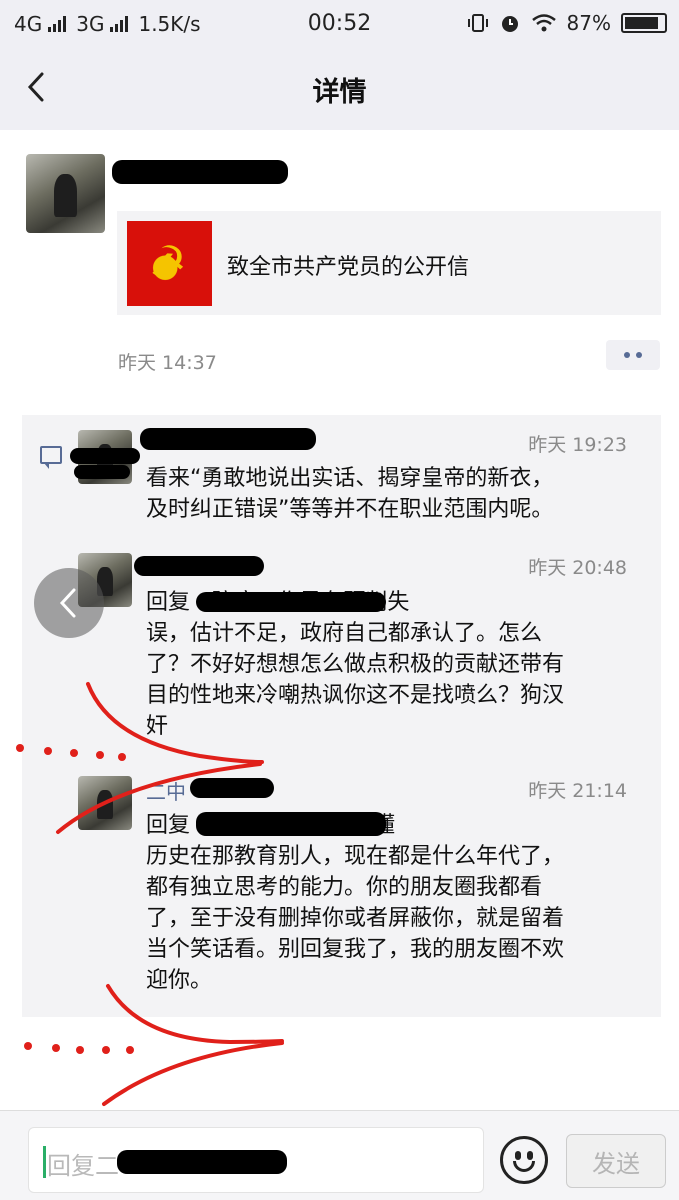 Image resolution: width=679 pixels, height=1200 pixels. Describe the element at coordinates (509, 24) in the screenshot. I see `alarm-icon` at that location.